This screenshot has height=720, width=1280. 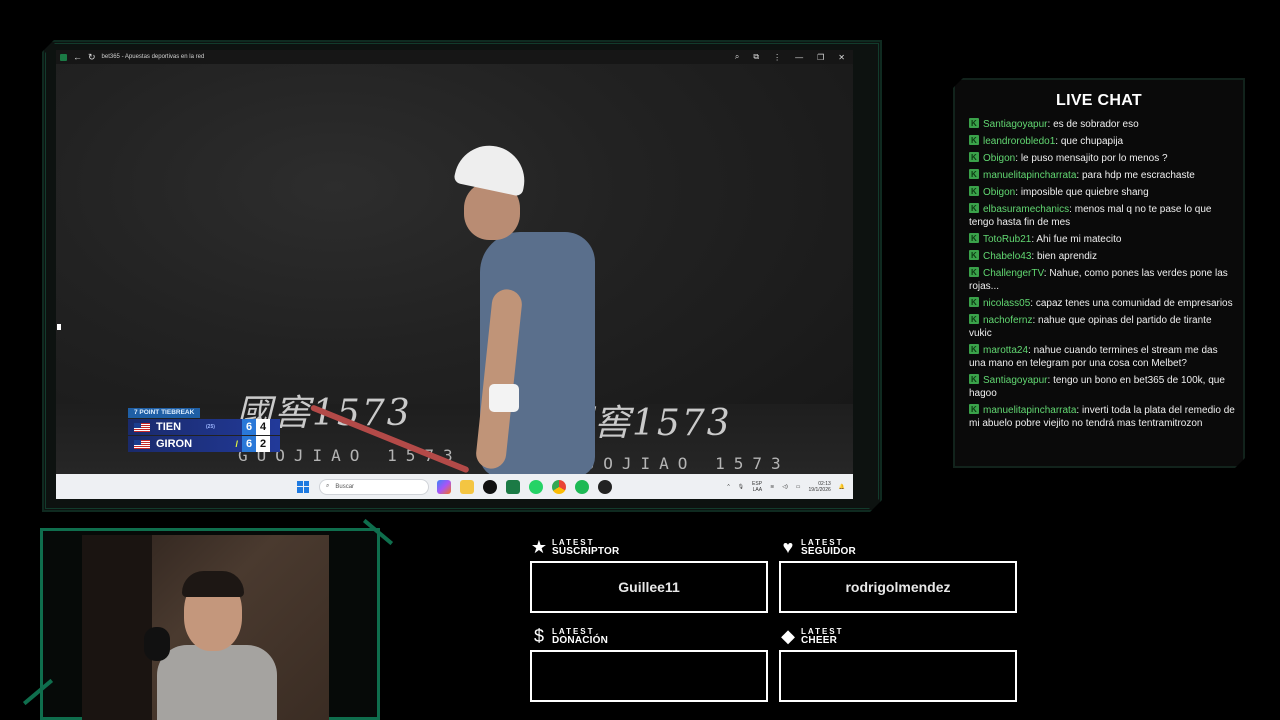 I want to click on chat-username: nachofernz, so click(x=1007, y=320).